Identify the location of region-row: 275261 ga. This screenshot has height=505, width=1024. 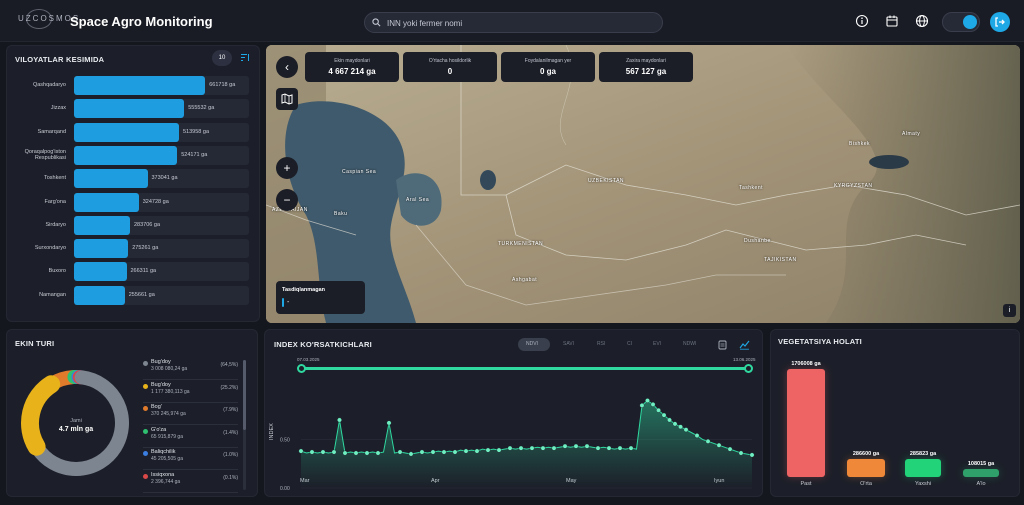
(161, 249).